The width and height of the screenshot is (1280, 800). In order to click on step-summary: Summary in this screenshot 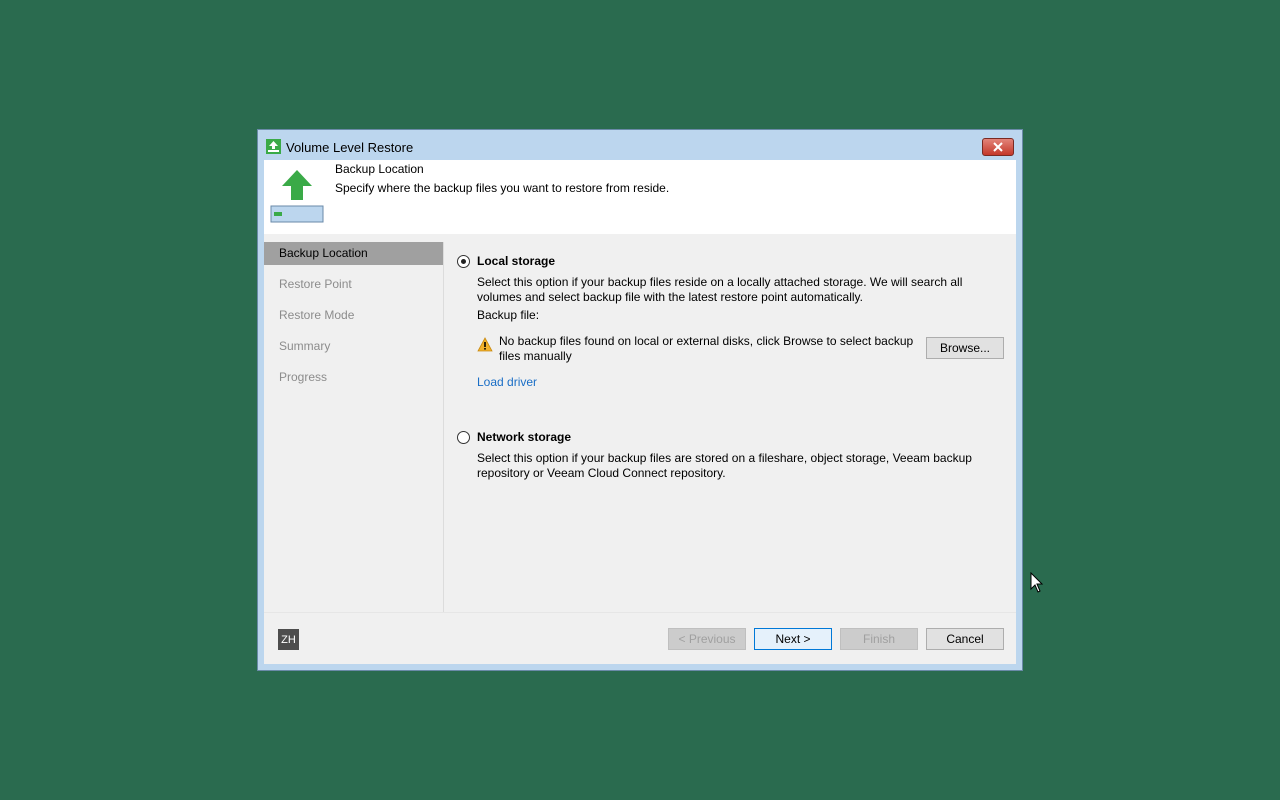, I will do `click(305, 346)`.